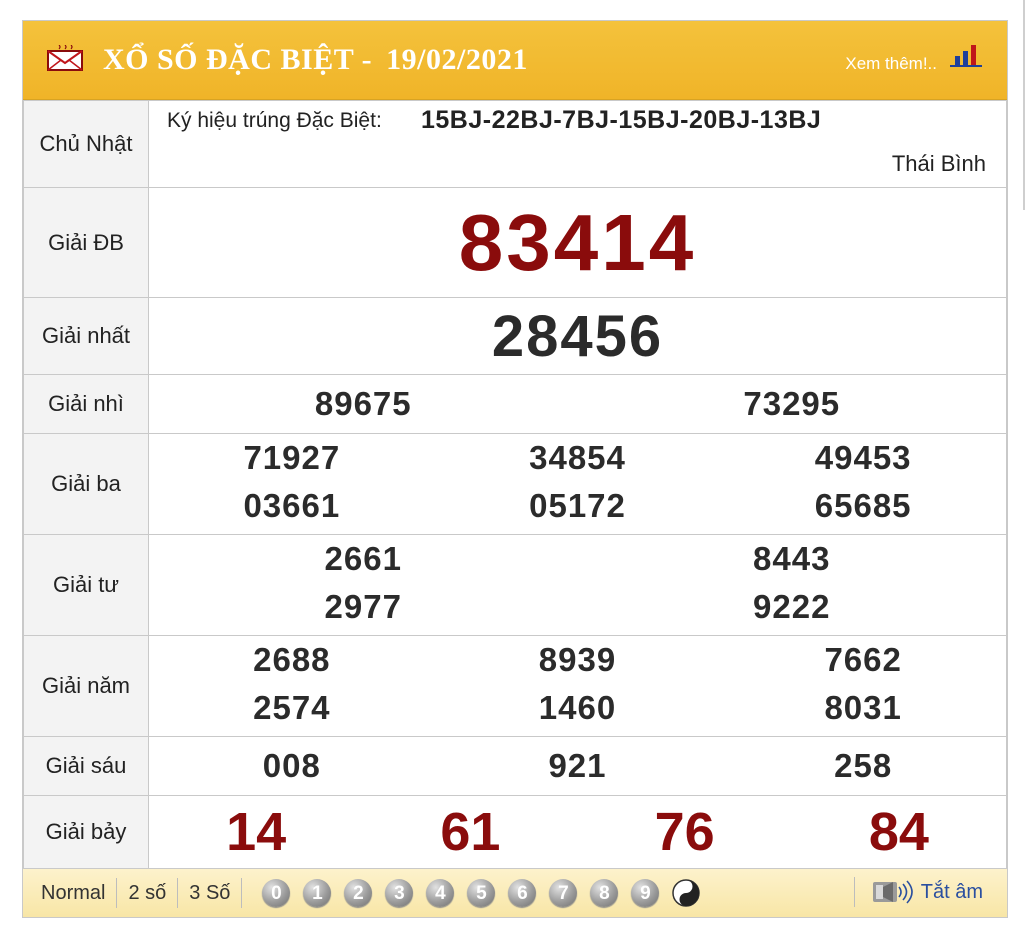 This screenshot has height=942, width=1025. I want to click on mute-sound-toggle: Tắt âm, so click(918, 892).